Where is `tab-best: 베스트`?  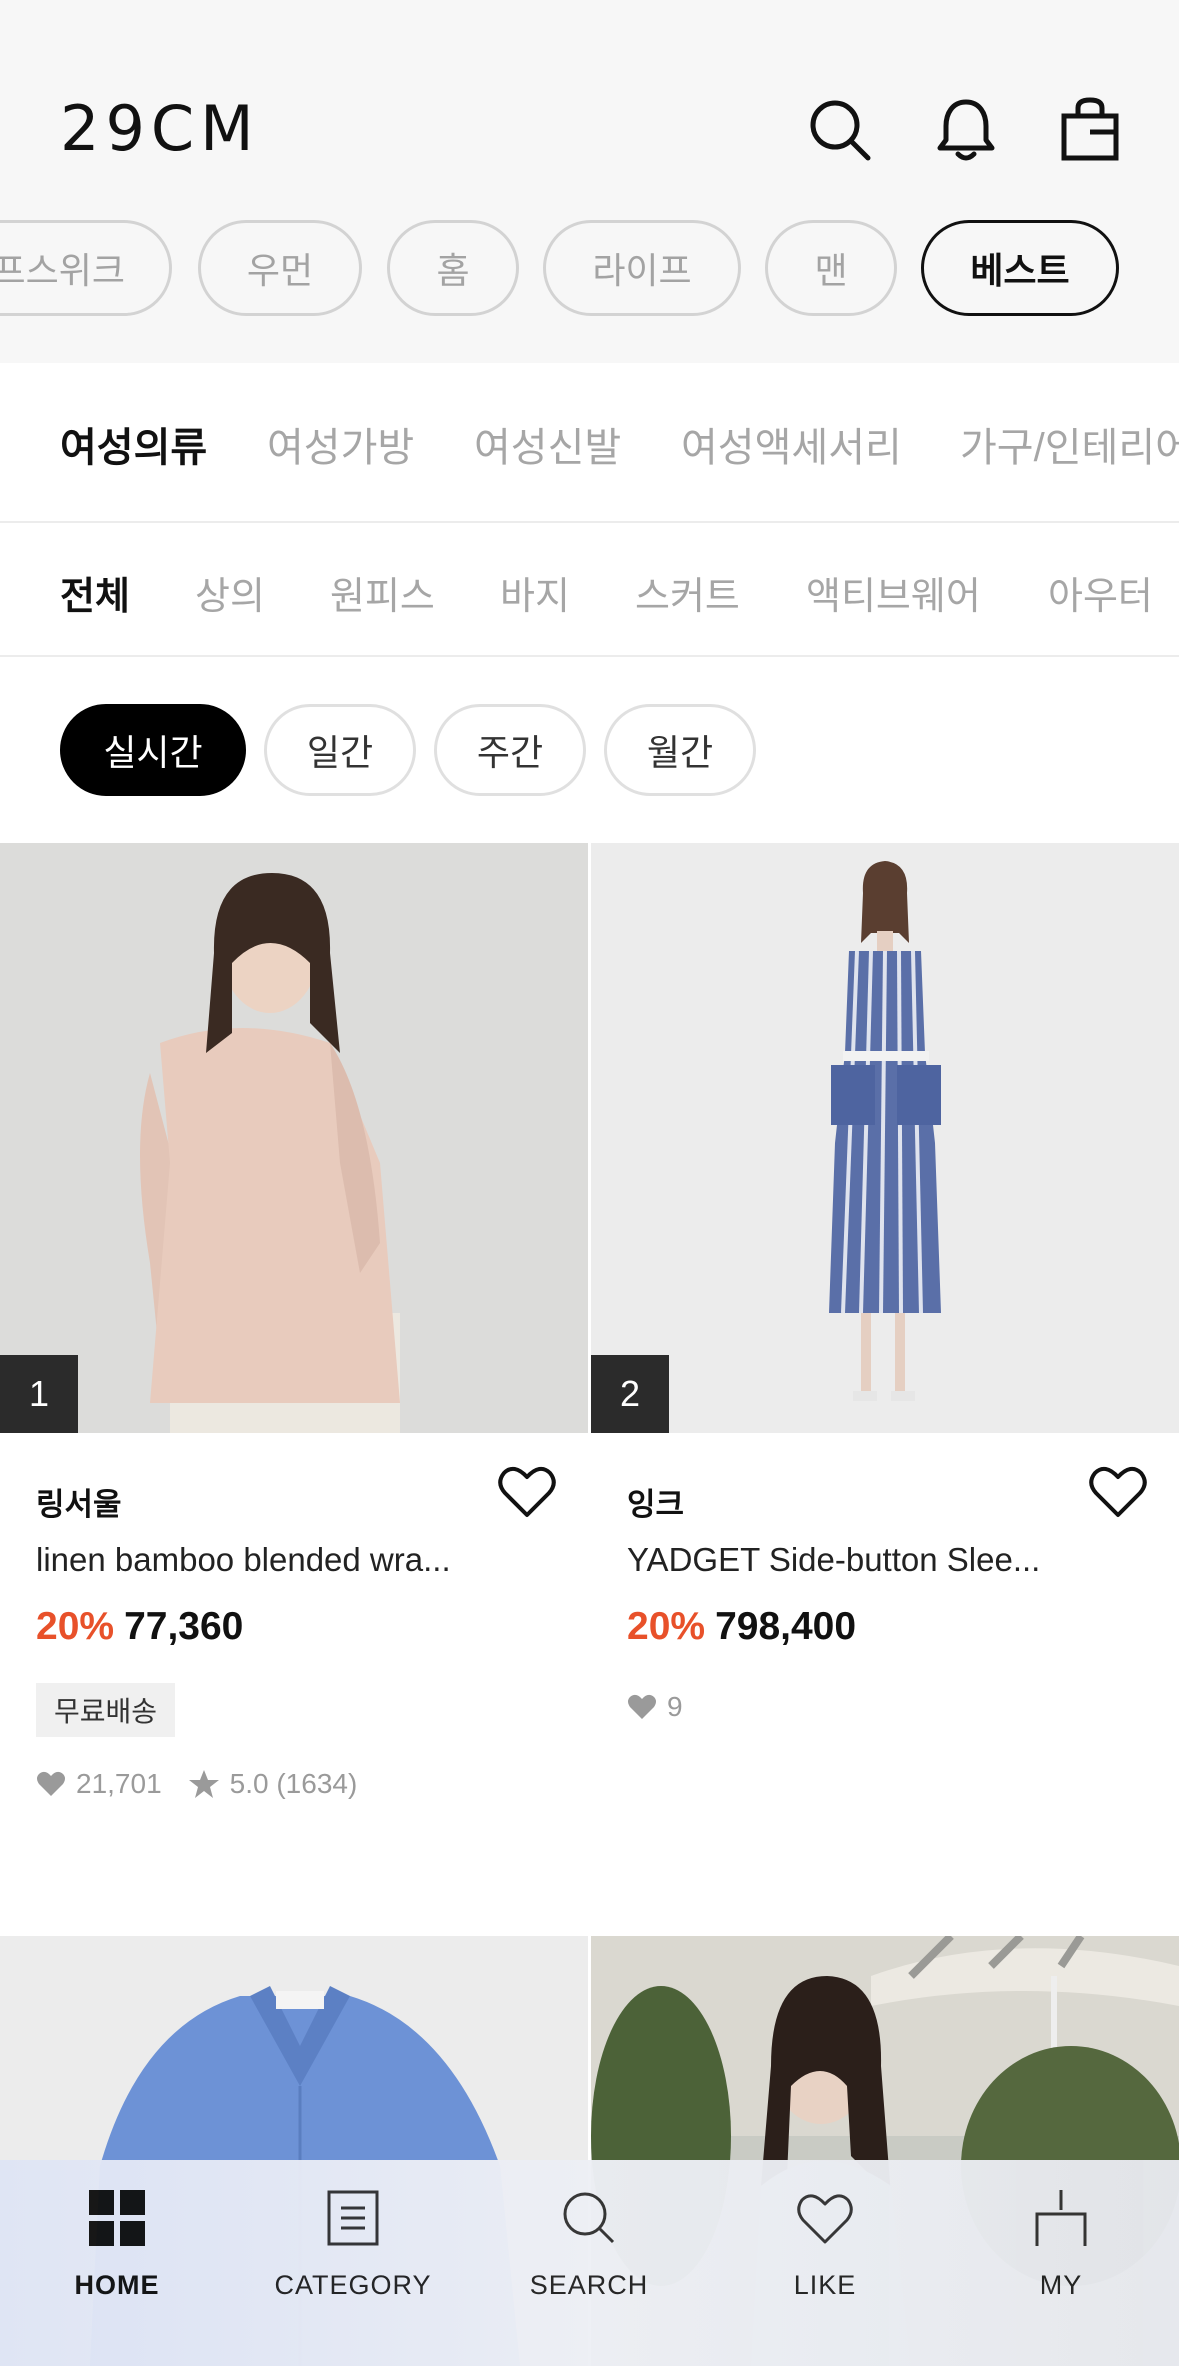
tab-best: 베스트 is located at coordinates (1020, 268).